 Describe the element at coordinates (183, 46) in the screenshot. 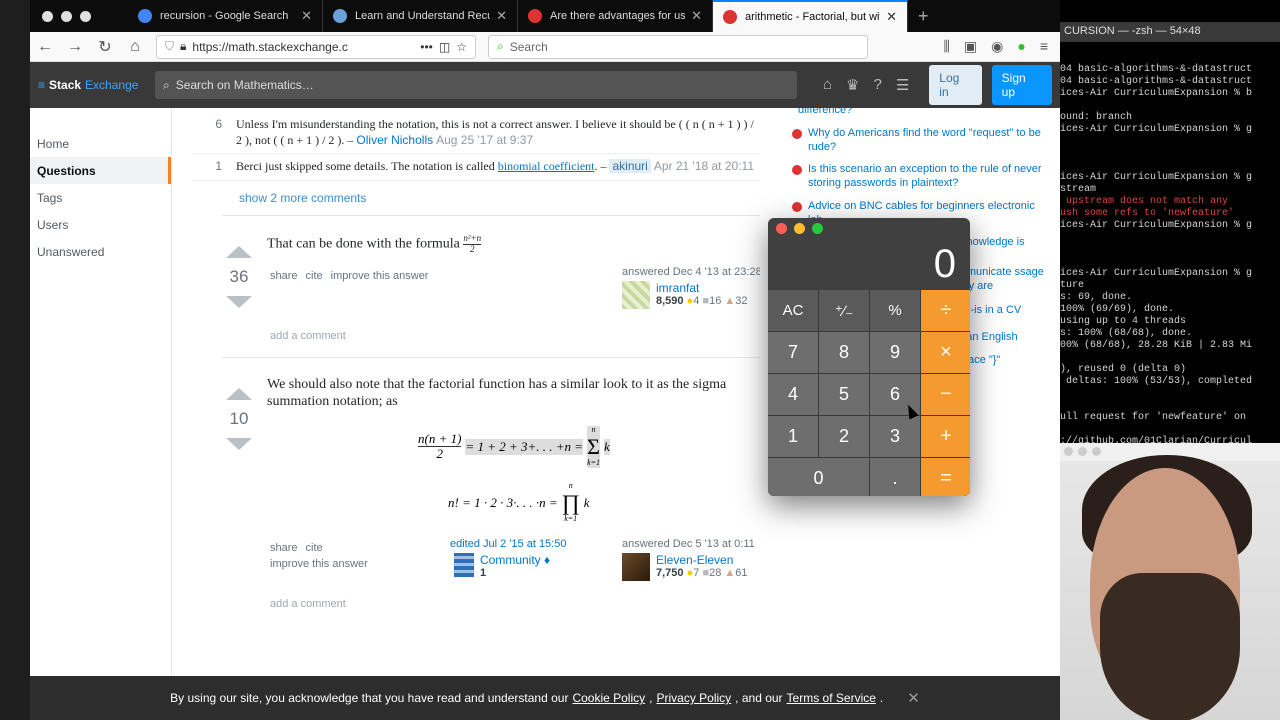

I see `lock-icon: 🔒︎` at that location.